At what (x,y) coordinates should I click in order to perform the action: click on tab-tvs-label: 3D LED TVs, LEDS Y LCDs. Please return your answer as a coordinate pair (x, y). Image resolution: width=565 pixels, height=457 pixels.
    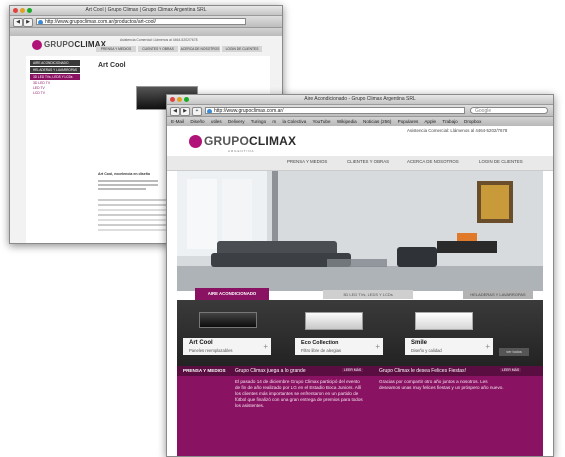
    Looking at the image, I should click on (368, 294).